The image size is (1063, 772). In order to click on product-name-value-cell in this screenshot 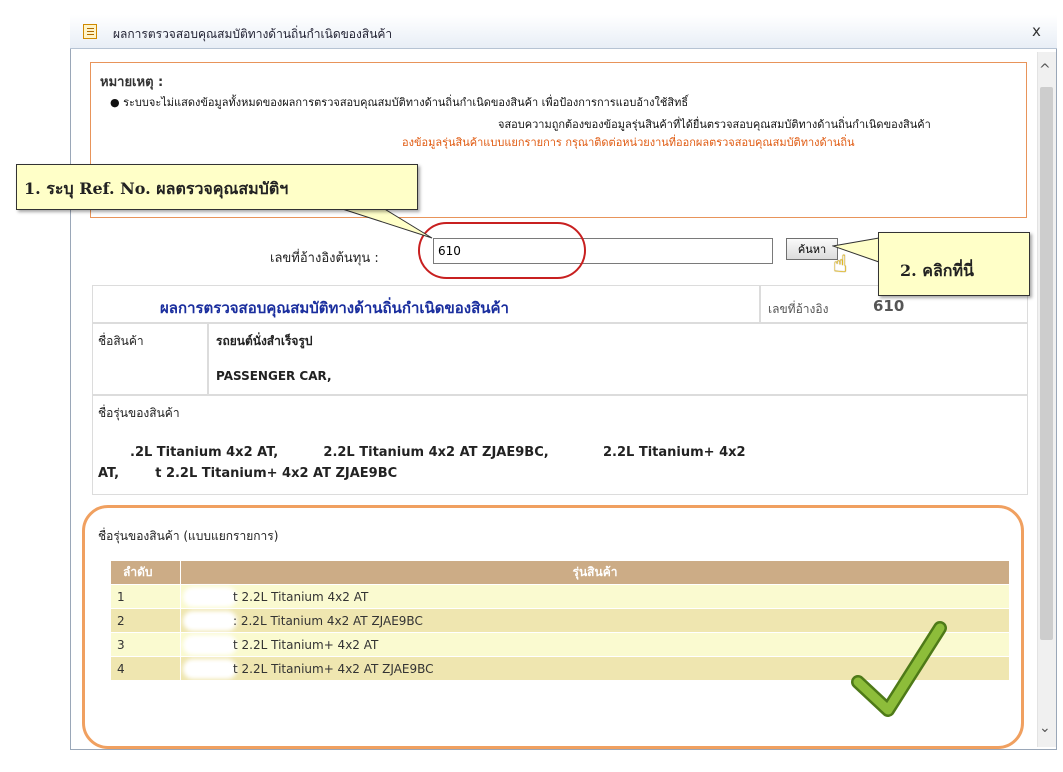, I will do `click(618, 359)`.